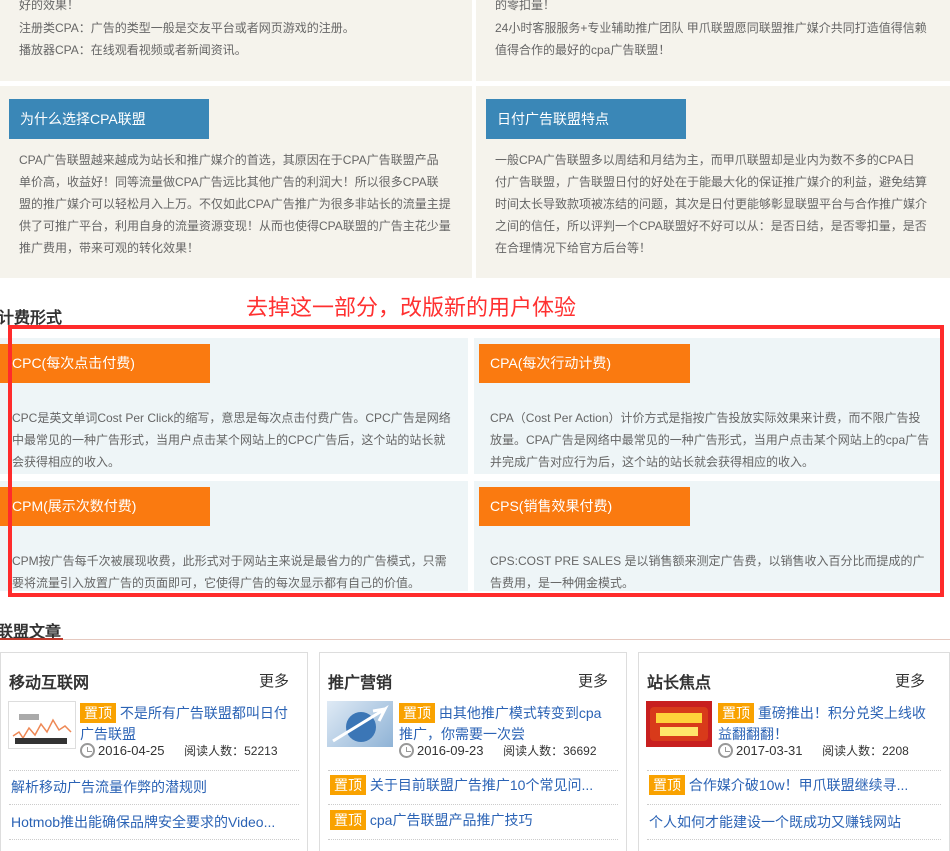  Describe the element at coordinates (450, 750) in the screenshot. I see `article-date: 2016-09-23` at that location.